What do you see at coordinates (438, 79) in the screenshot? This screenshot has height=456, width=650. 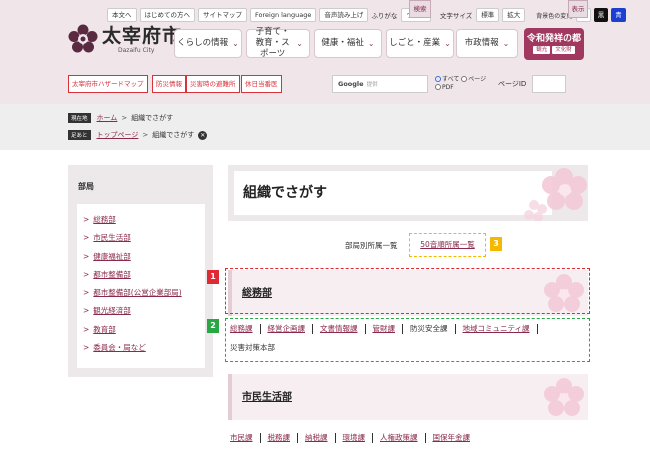 I see `scope-all-radio` at bounding box center [438, 79].